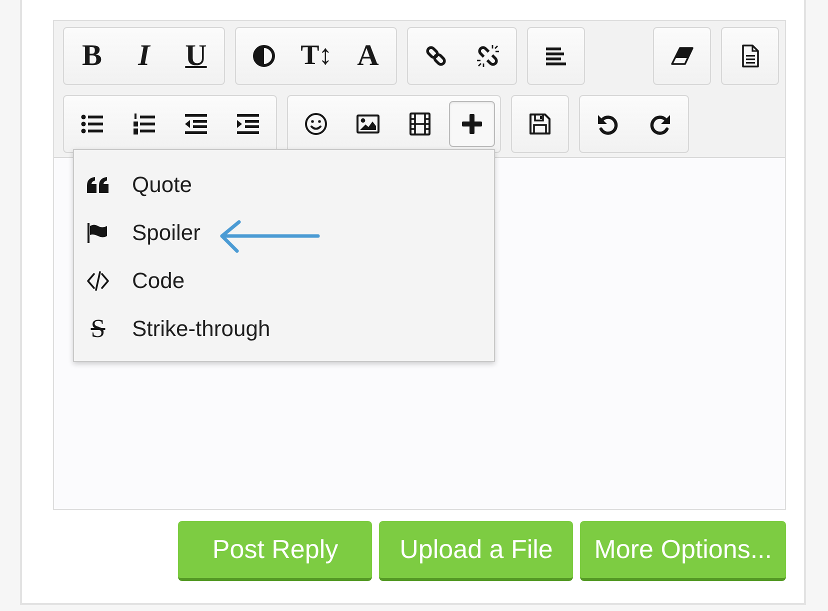 Image resolution: width=828 pixels, height=611 pixels. I want to click on bold-button: B, so click(92, 56).